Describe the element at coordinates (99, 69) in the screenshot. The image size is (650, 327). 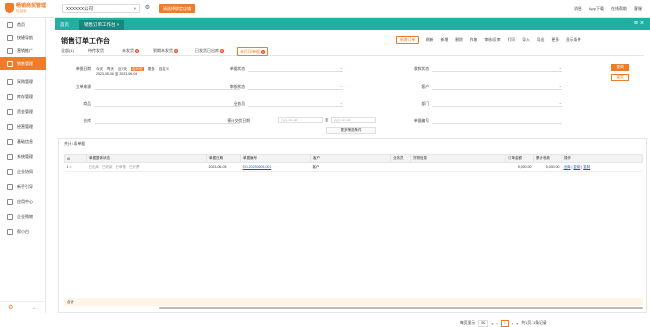
I see `date-opt-today: 今天` at that location.